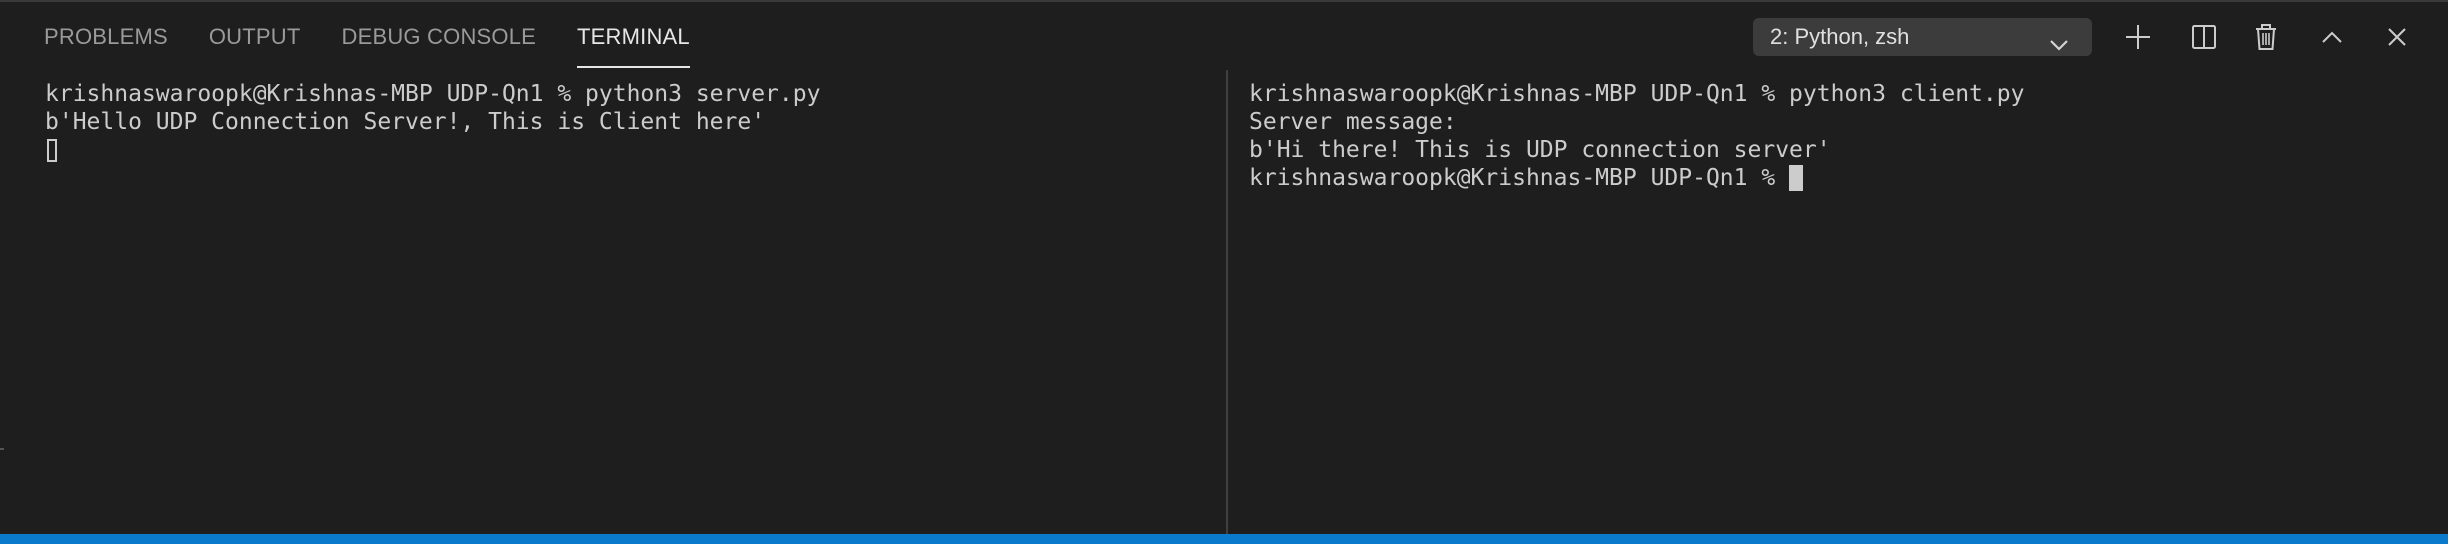 The height and width of the screenshot is (544, 2448). Describe the element at coordinates (1224, 539) in the screenshot. I see `status-bar` at that location.